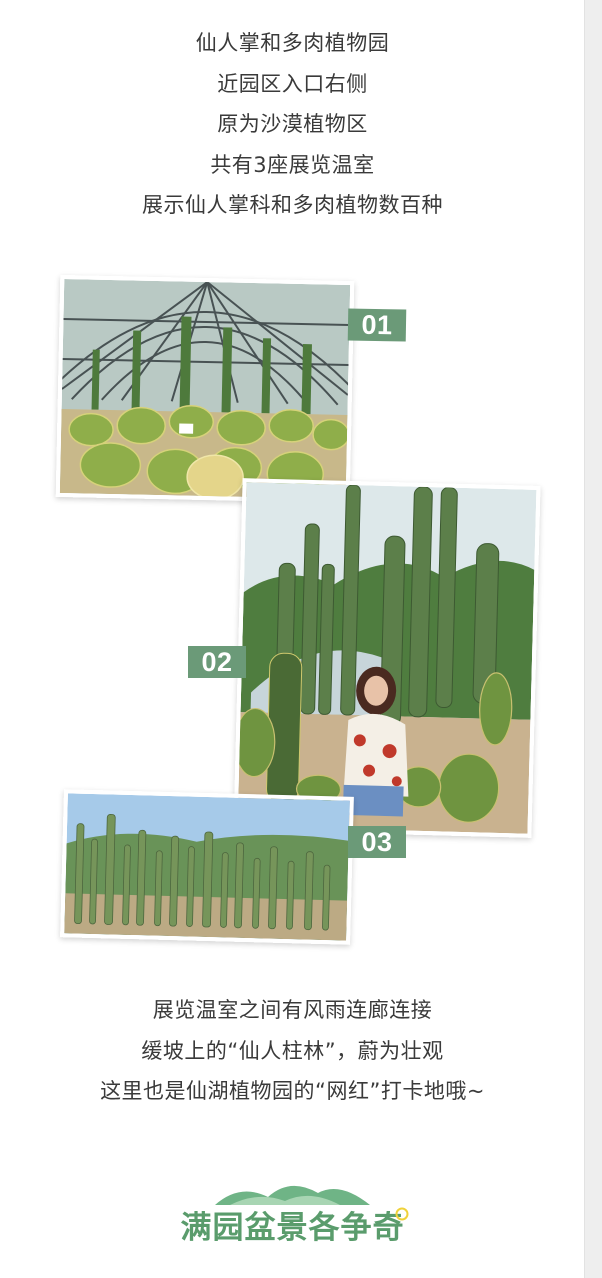  I want to click on intro-line: 近园区入口右侧, so click(292, 83).